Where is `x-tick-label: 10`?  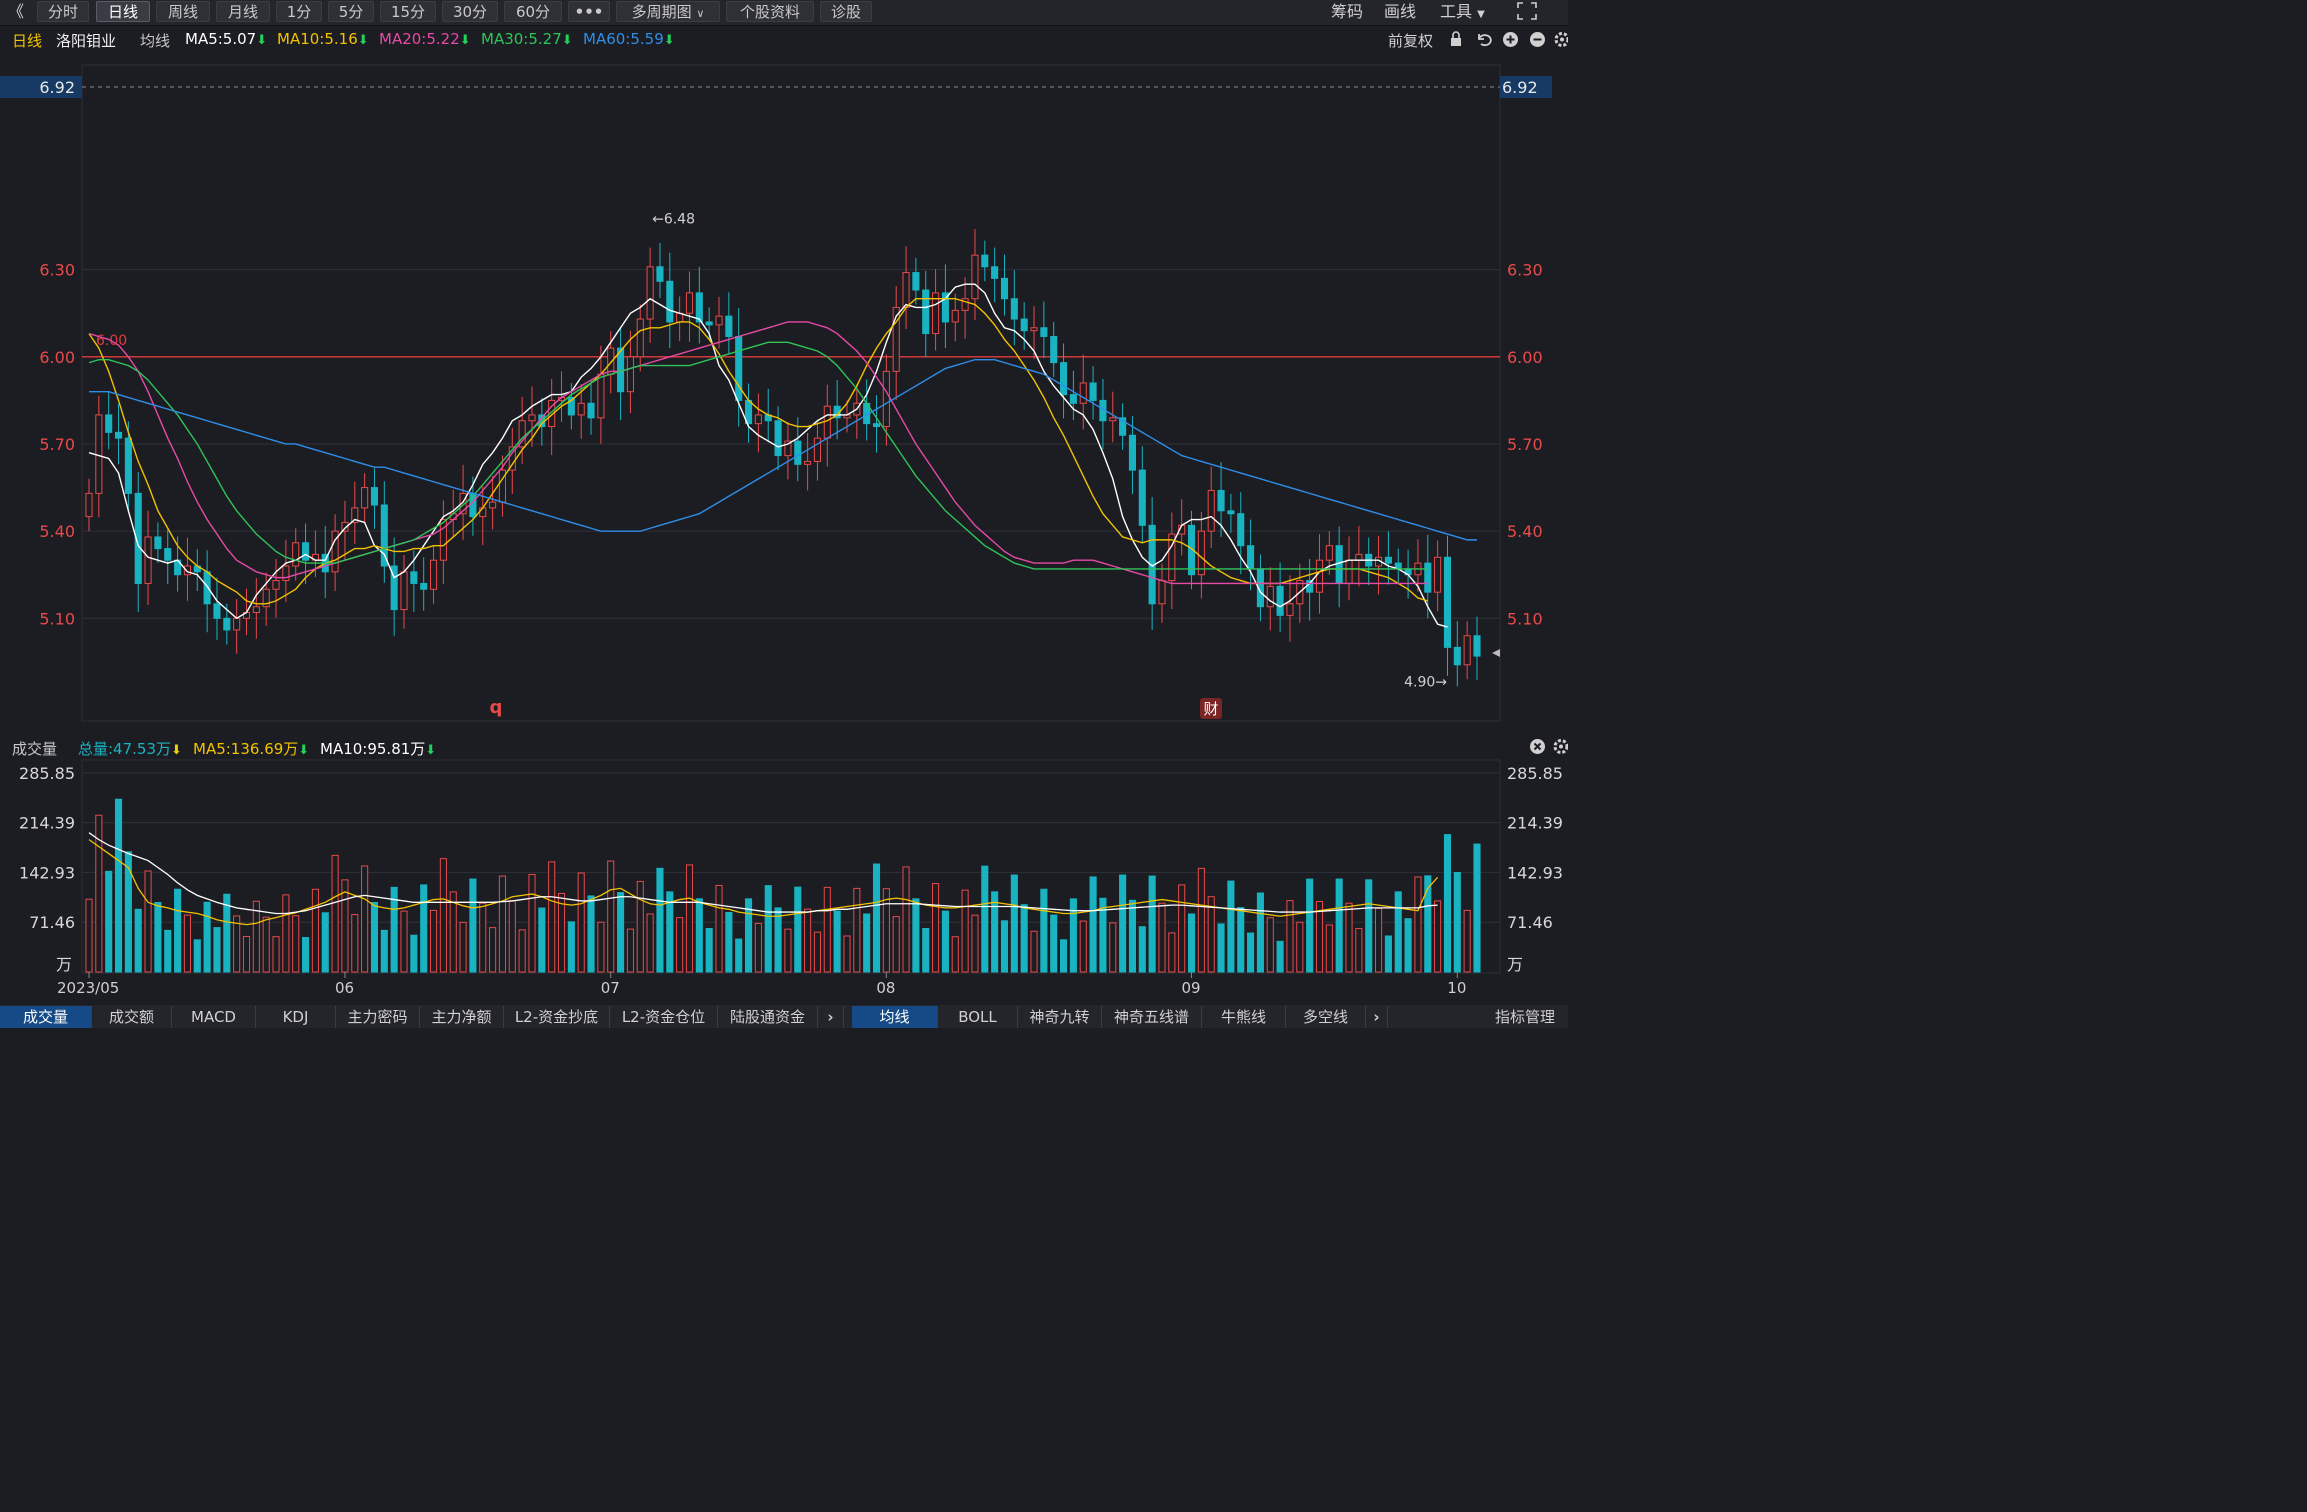
x-tick-label: 10 is located at coordinates (1456, 988).